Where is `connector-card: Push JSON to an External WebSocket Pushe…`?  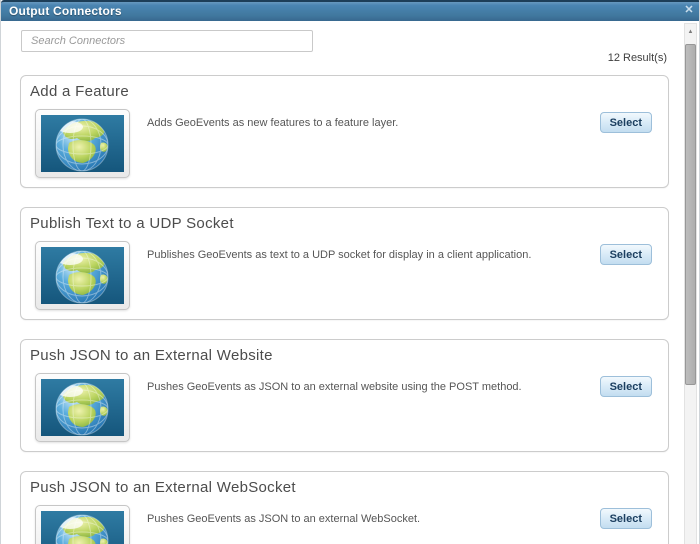
connector-card: Push JSON to an External WebSocket Pushe… is located at coordinates (344, 507).